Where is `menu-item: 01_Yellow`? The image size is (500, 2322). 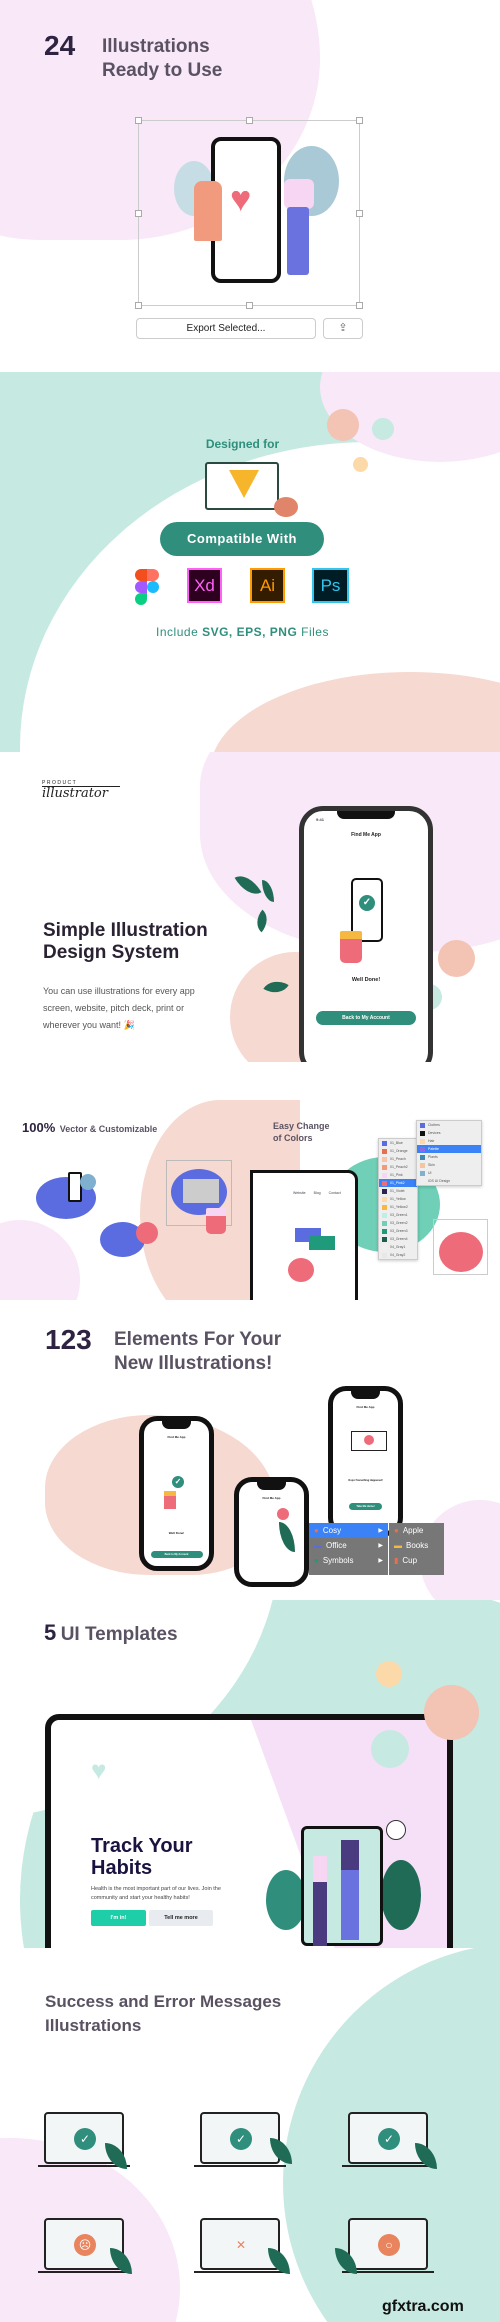
menu-item: 01_Yellow is located at coordinates (398, 1199).